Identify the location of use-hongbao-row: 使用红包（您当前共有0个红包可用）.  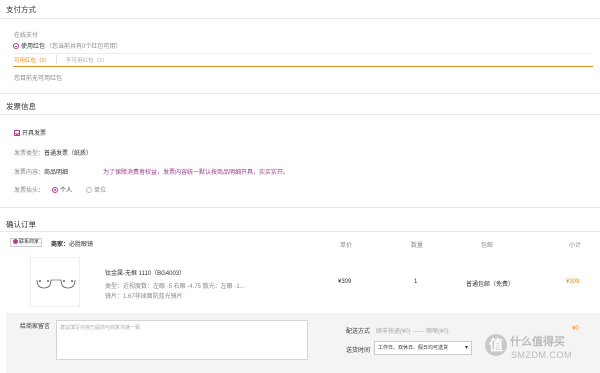
(67, 45).